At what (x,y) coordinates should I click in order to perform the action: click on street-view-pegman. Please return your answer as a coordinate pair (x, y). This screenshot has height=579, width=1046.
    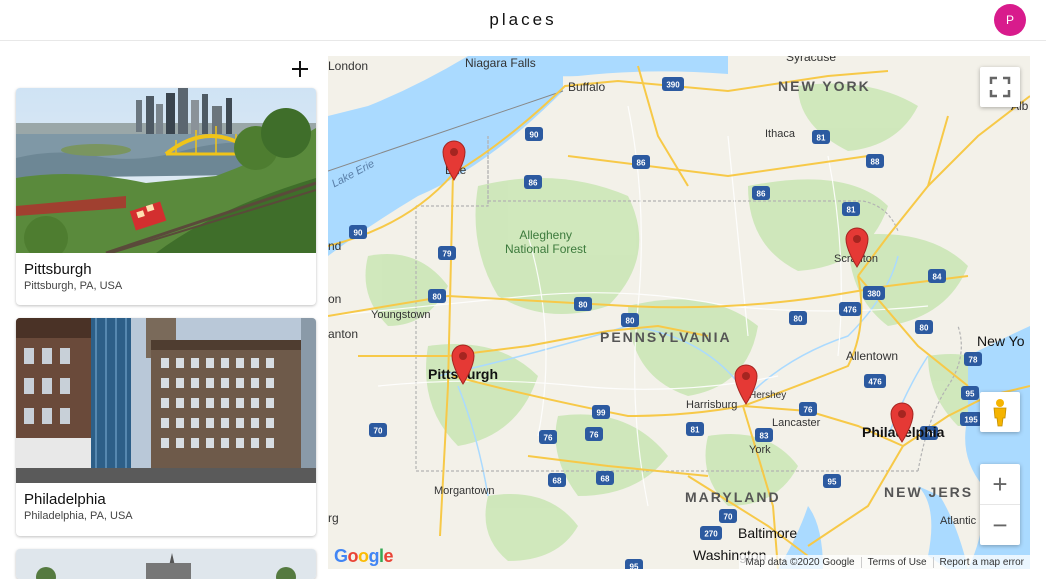
    Looking at the image, I should click on (1000, 412).